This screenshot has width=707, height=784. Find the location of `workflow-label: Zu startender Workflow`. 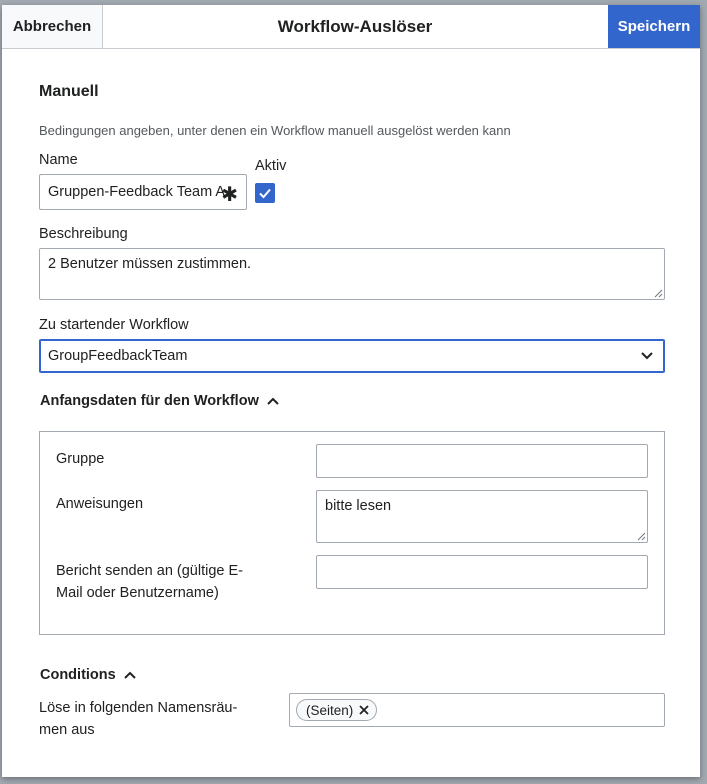

workflow-label: Zu startender Workflow is located at coordinates (114, 325).